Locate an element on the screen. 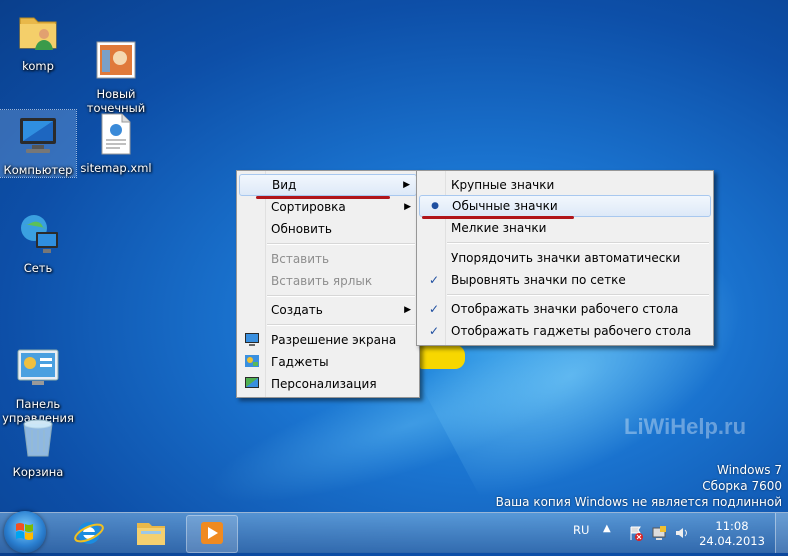 The image size is (788, 556). wallpaper-logo-fragment is located at coordinates (442, 357).